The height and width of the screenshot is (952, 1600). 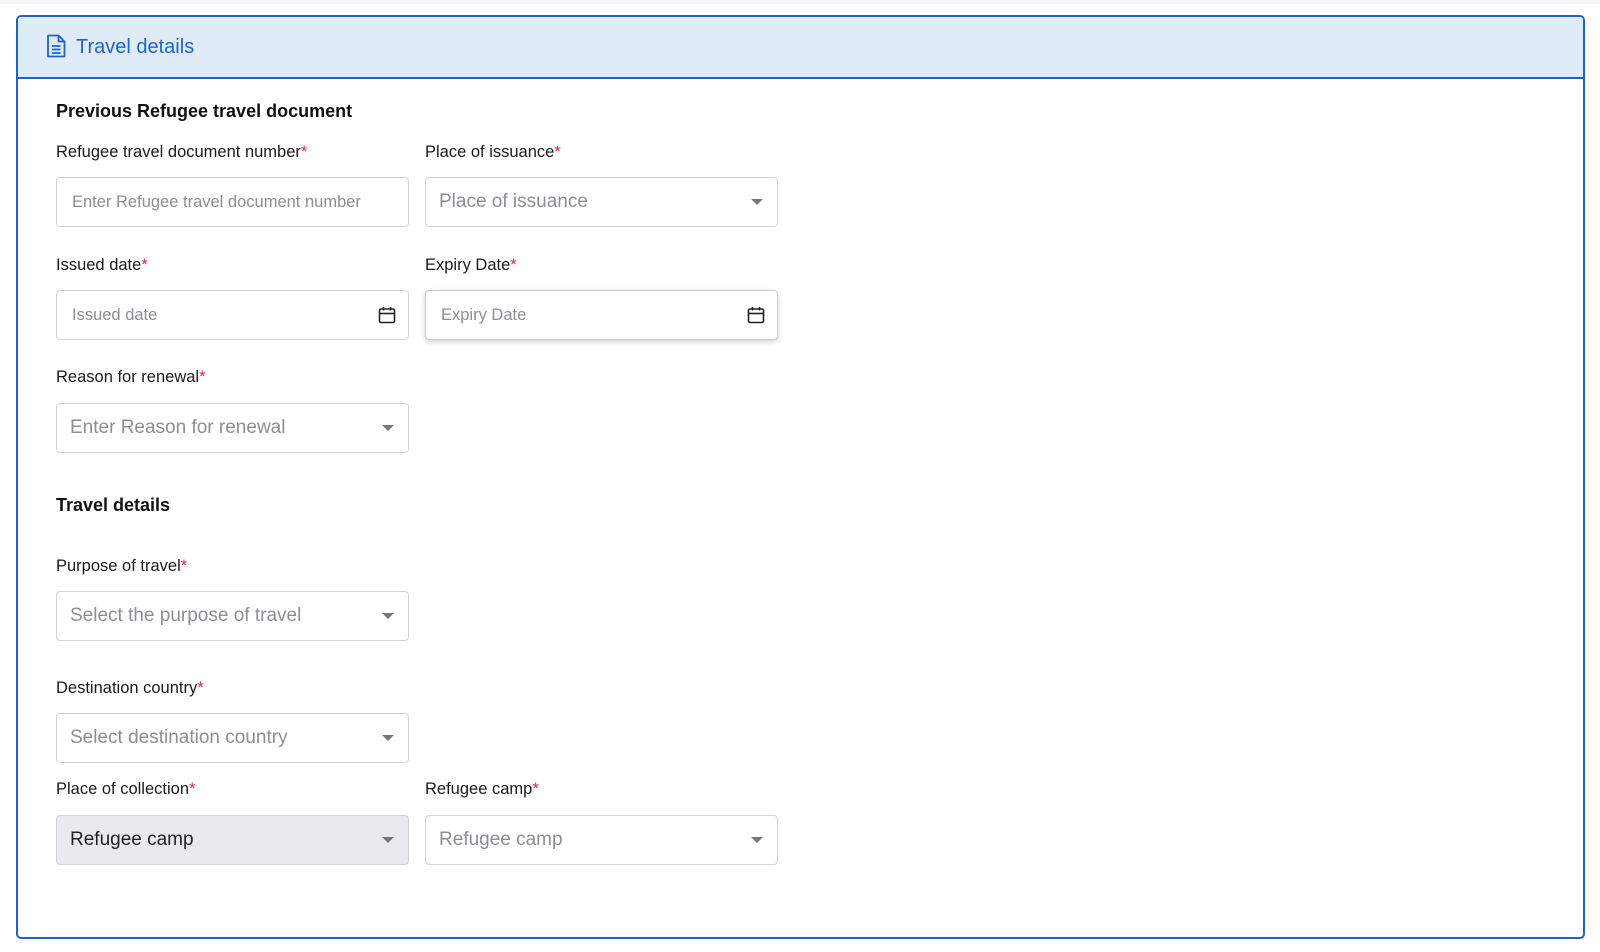 What do you see at coordinates (186, 615) in the screenshot?
I see `purpose-travel-placeholder: Select the purpose of travel` at bounding box center [186, 615].